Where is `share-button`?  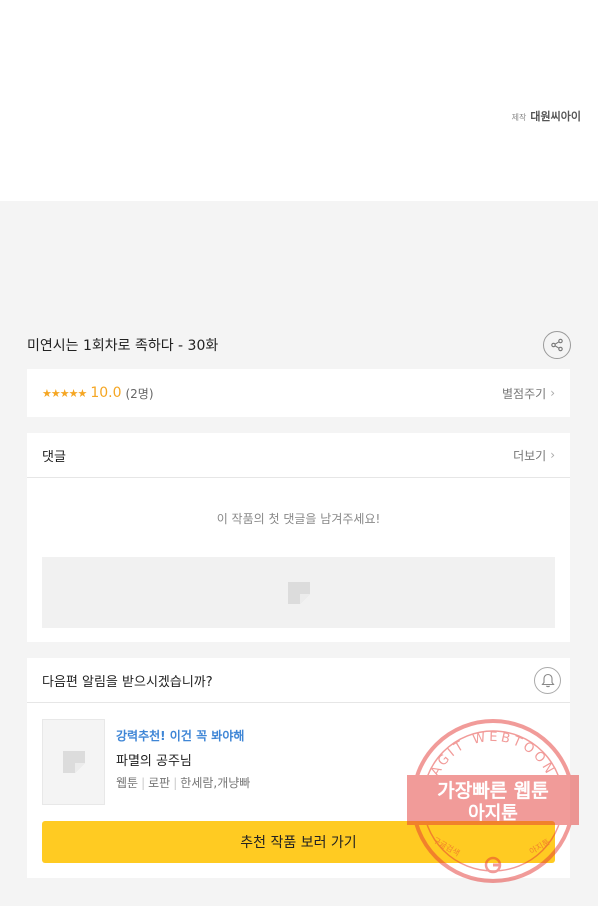 share-button is located at coordinates (557, 345).